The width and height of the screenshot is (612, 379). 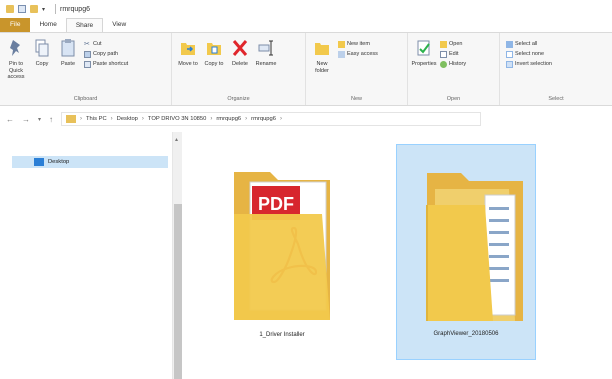 What do you see at coordinates (188, 49) in the screenshot?
I see `move-to-icon` at bounding box center [188, 49].